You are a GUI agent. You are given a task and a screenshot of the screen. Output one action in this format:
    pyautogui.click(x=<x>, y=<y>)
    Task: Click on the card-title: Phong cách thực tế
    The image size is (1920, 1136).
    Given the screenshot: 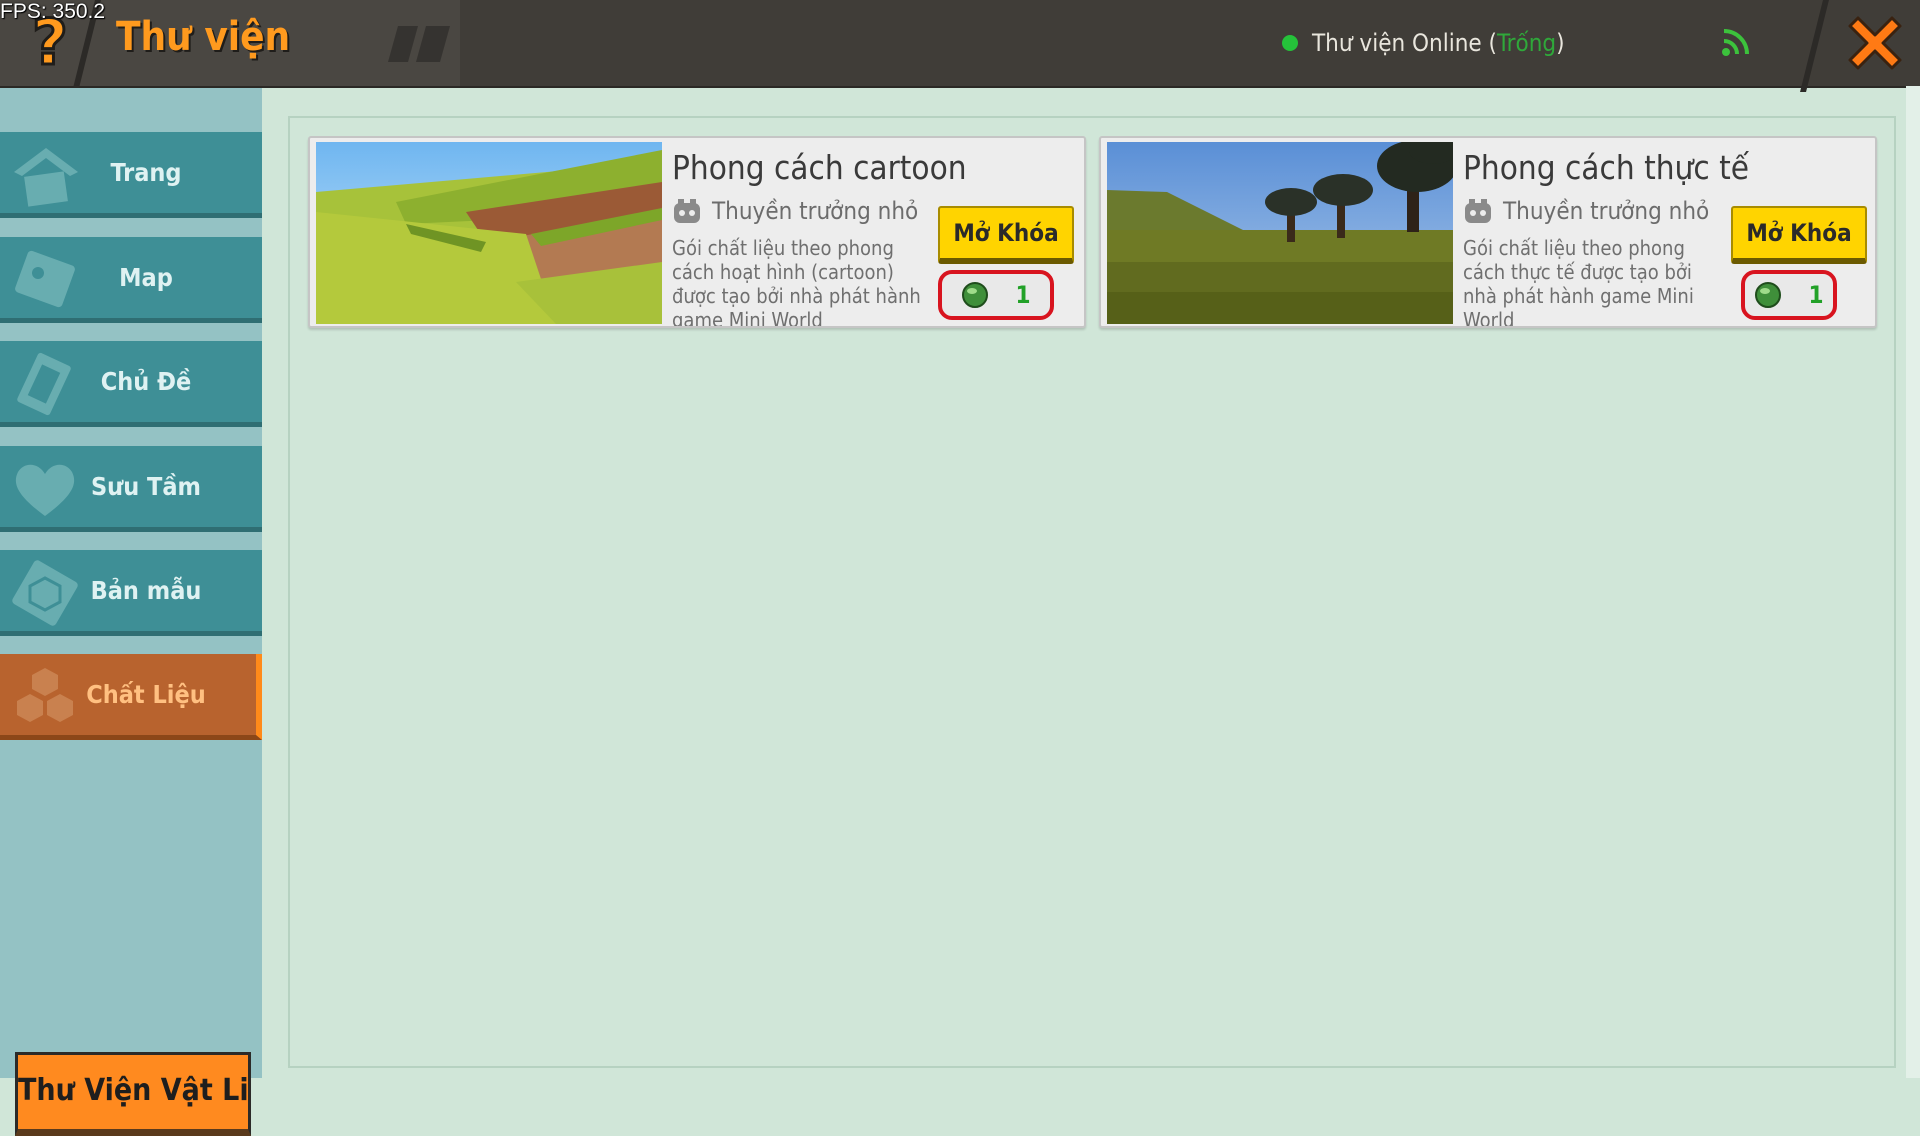 What is the action you would take?
    pyautogui.click(x=1606, y=167)
    